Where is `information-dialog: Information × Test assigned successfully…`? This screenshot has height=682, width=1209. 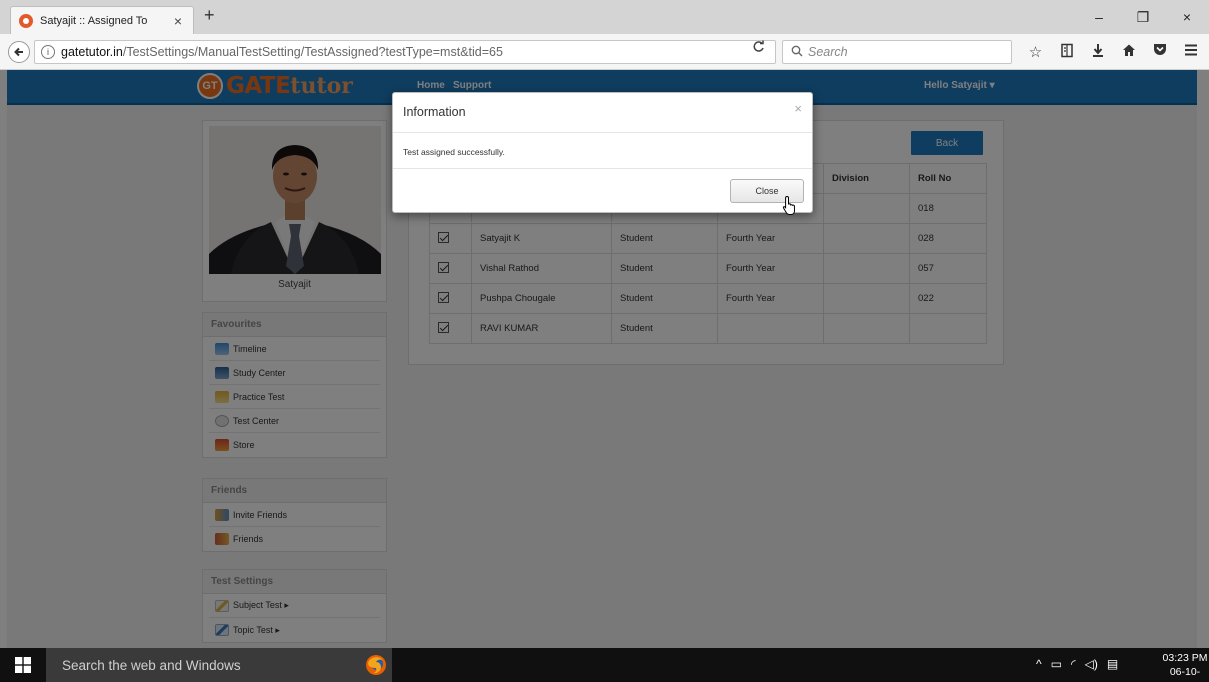 information-dialog: Information × Test assigned successfully… is located at coordinates (602, 152).